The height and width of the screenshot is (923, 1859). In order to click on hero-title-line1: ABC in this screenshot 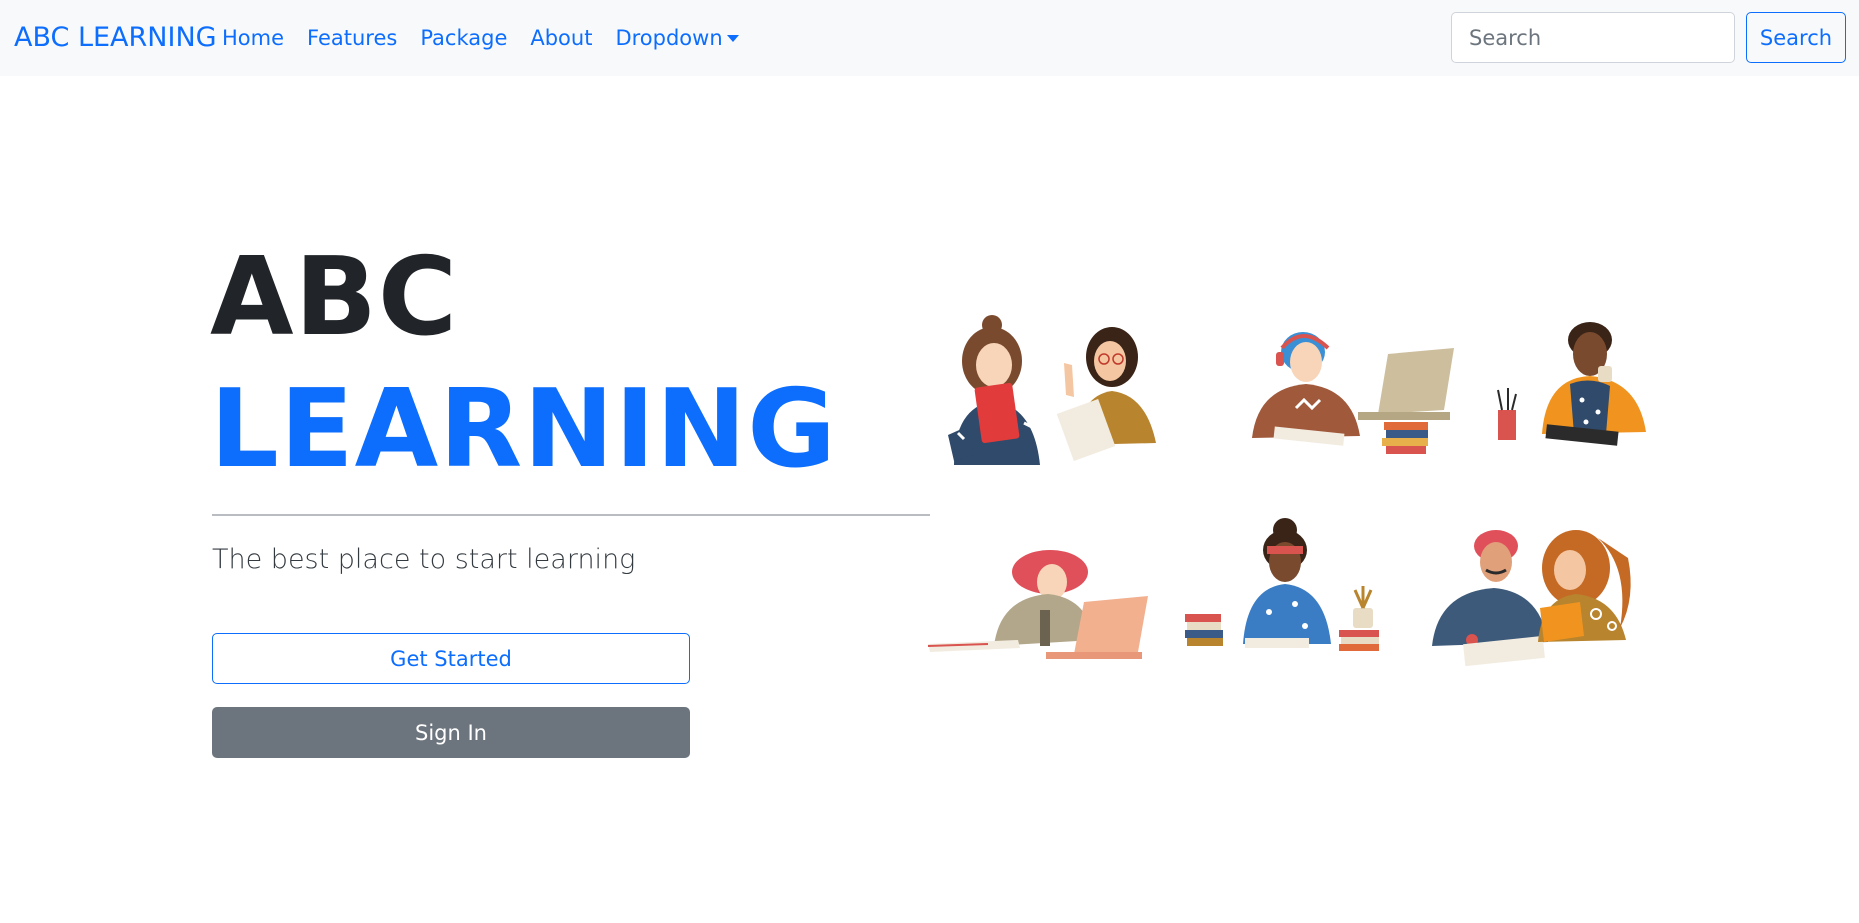, I will do `click(334, 297)`.